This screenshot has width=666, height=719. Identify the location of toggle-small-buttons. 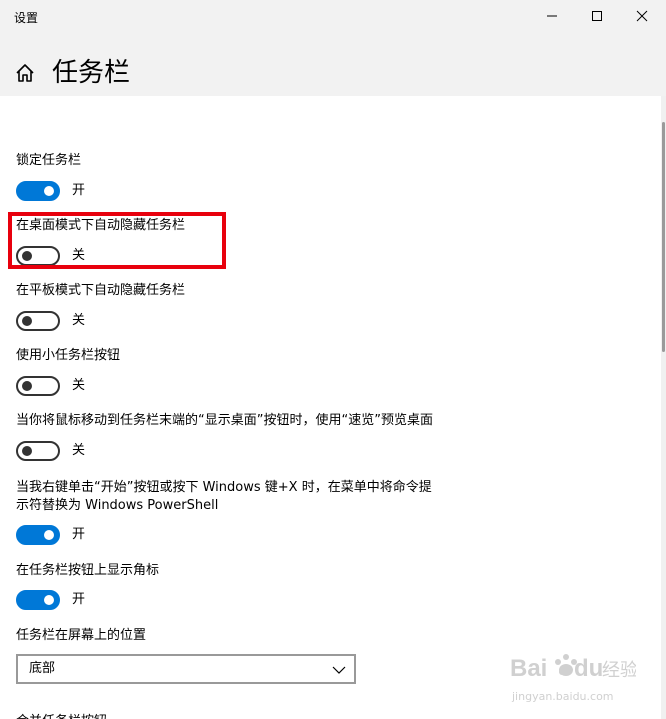
(38, 386).